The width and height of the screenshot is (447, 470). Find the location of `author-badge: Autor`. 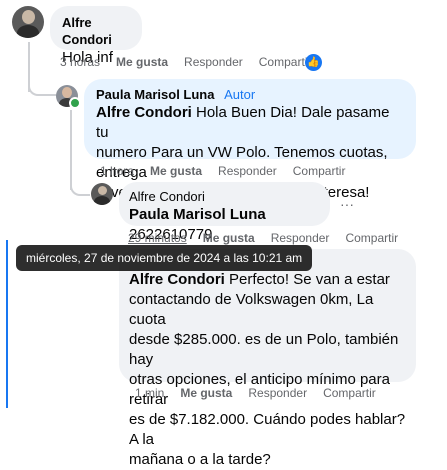

author-badge: Autor is located at coordinates (240, 94).